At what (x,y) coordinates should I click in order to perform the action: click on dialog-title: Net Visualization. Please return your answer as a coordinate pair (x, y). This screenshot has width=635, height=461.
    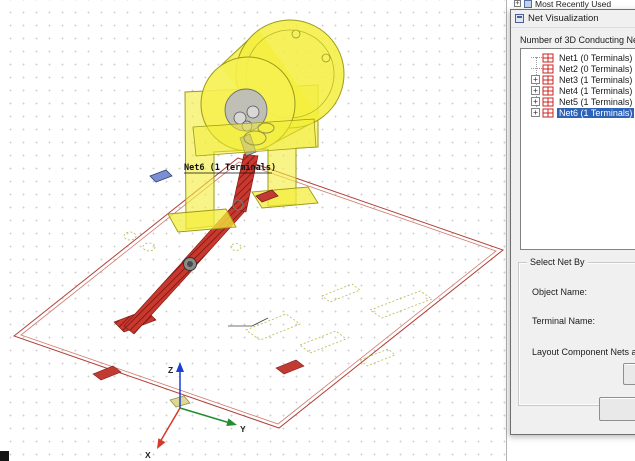
    Looking at the image, I should click on (563, 18).